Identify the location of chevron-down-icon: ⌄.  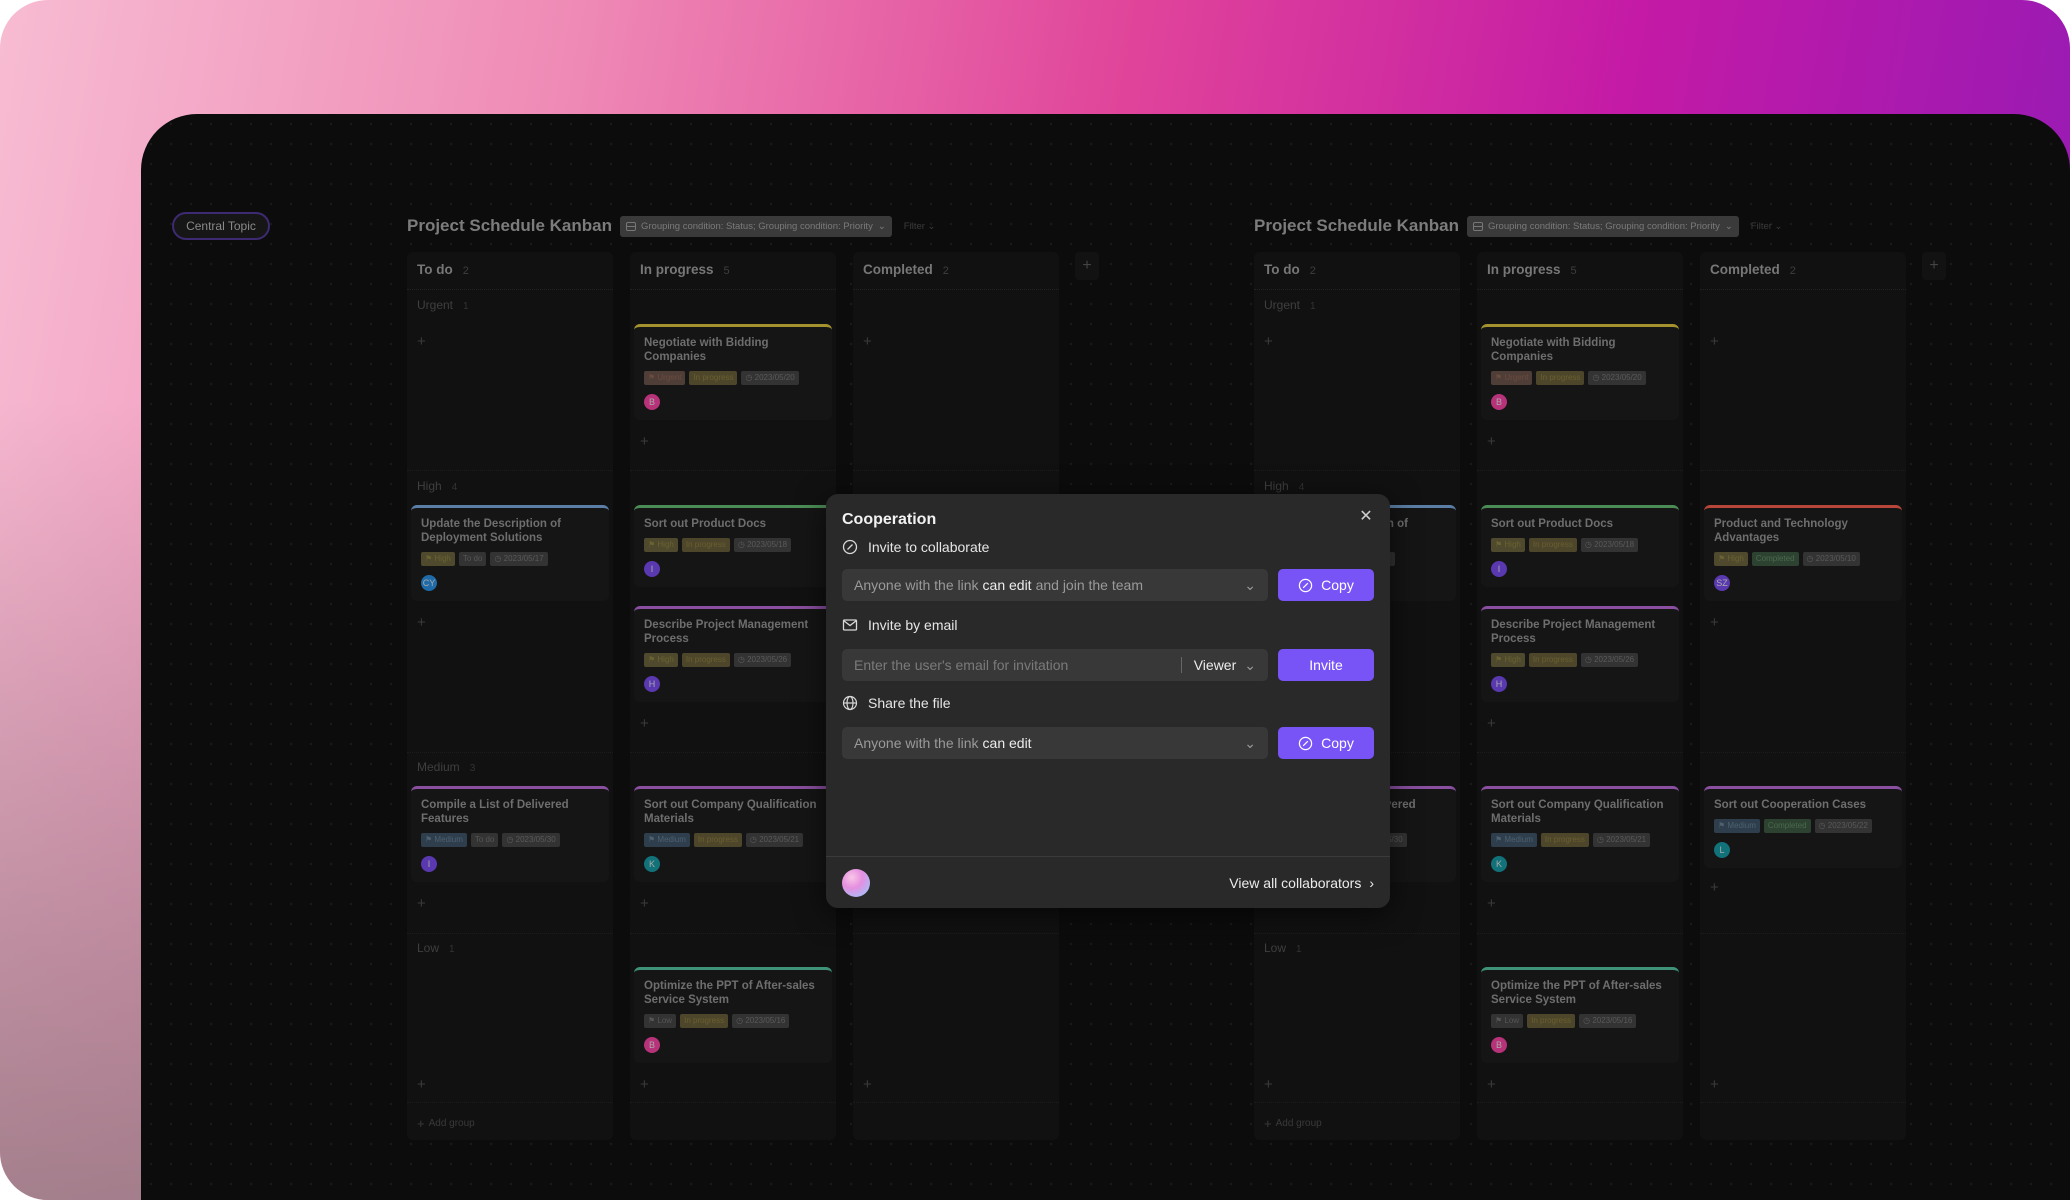
(1250, 742).